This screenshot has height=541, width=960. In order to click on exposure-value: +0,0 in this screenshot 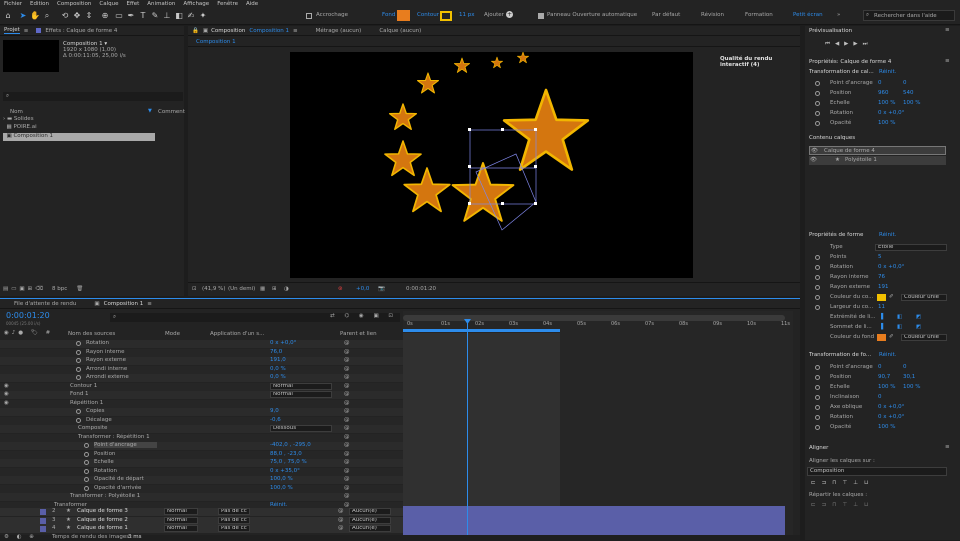, I will do `click(362, 289)`.